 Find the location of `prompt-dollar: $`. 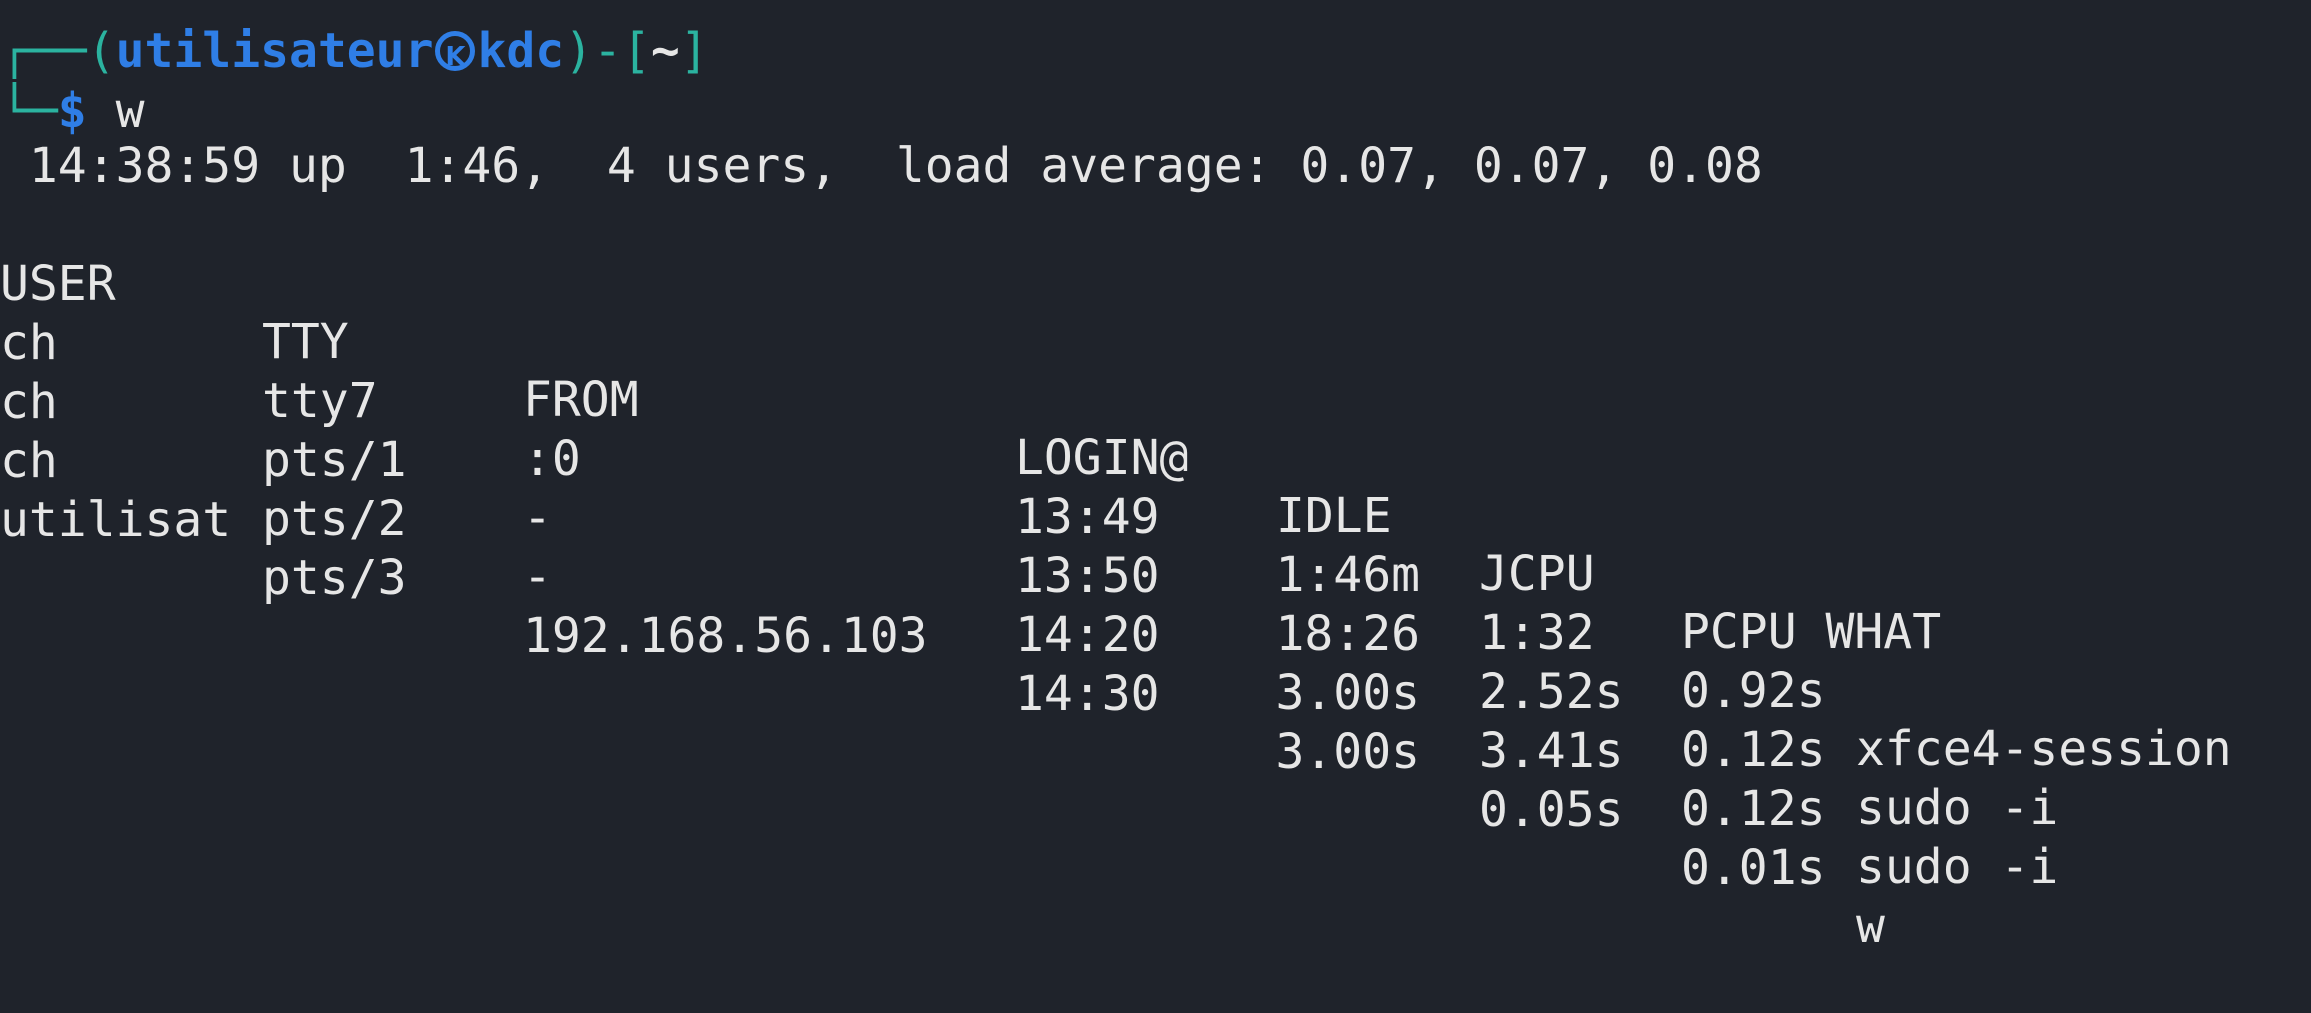

prompt-dollar: $ is located at coordinates (72, 111).